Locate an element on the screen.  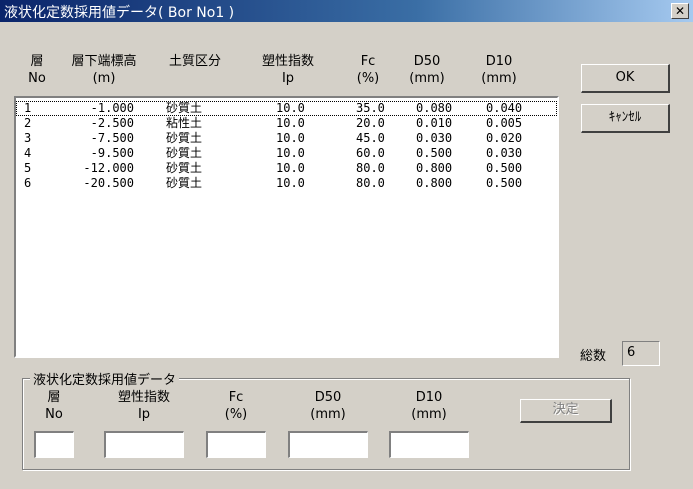
cell-d50: 0.030 is located at coordinates (434, 138).